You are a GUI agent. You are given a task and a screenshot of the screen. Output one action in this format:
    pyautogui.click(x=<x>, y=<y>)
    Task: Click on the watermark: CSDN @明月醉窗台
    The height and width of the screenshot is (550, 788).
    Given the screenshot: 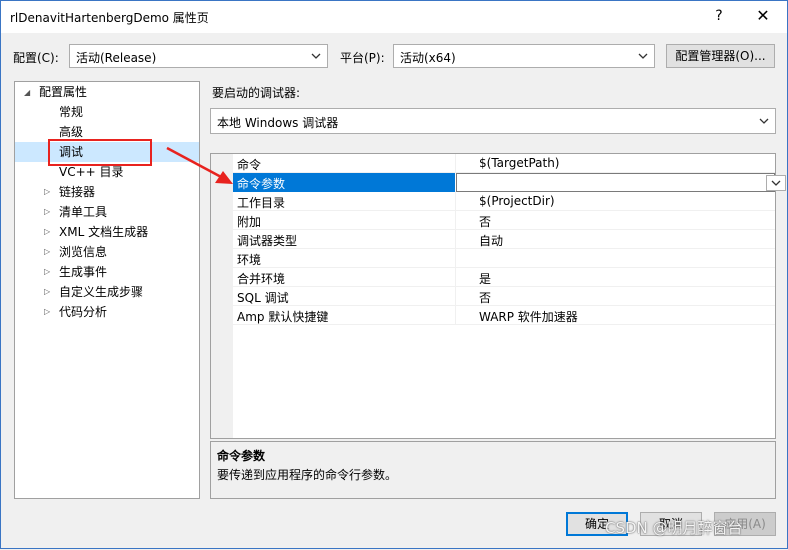 What is the action you would take?
    pyautogui.click(x=674, y=528)
    